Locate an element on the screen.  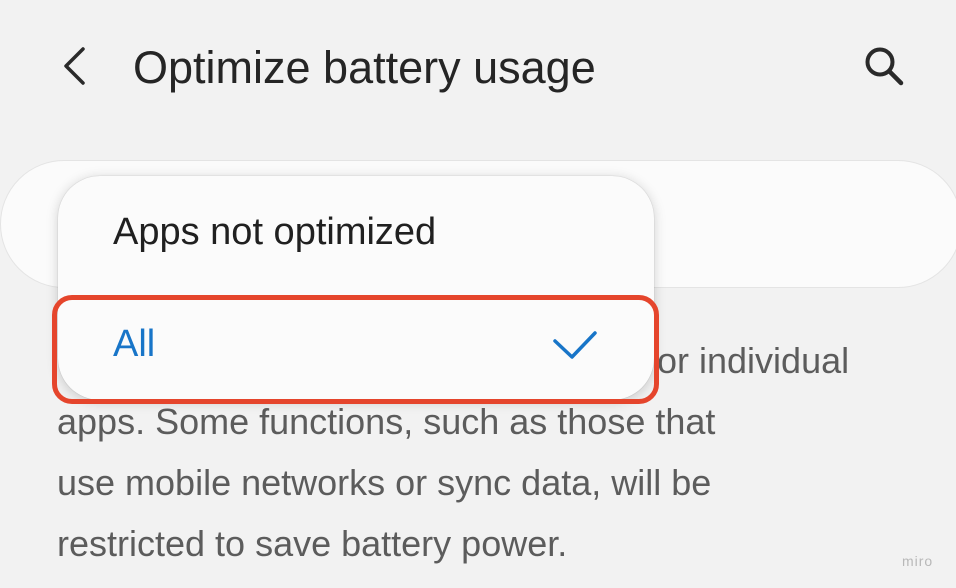
chevron-left-icon is located at coordinates (74, 68).